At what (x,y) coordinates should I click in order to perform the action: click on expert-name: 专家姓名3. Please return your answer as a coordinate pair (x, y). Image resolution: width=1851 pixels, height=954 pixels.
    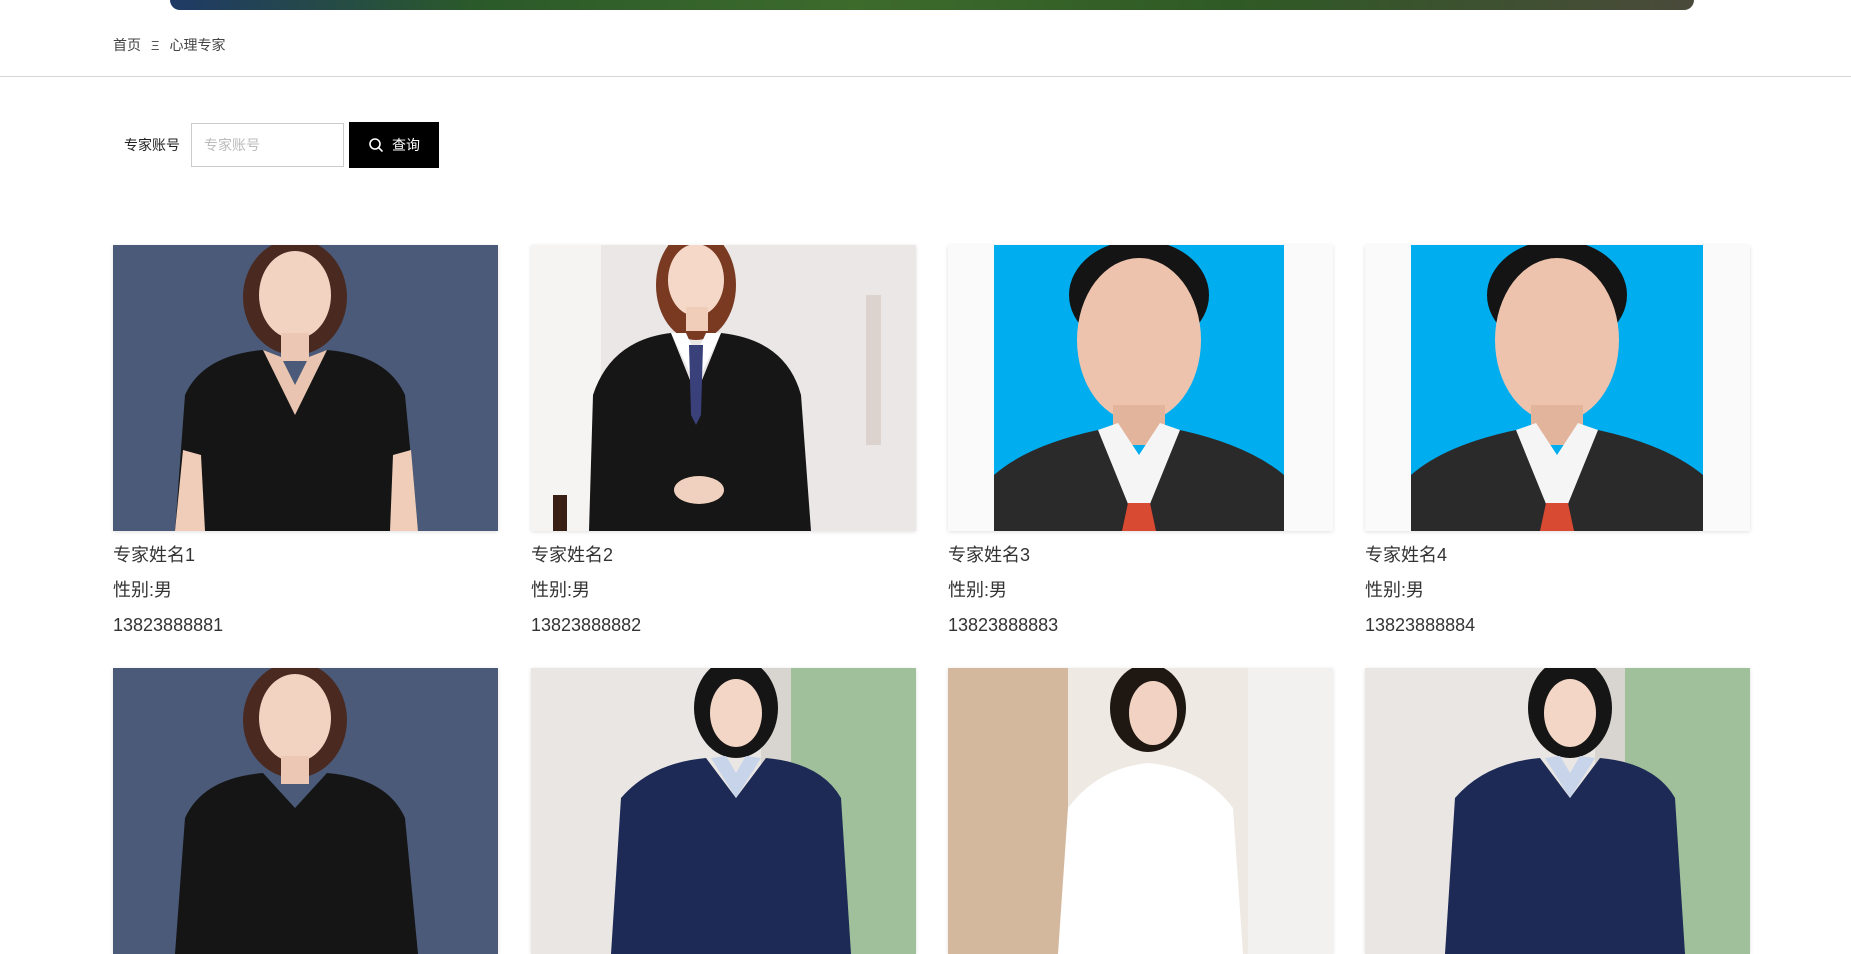
    Looking at the image, I should click on (1140, 555).